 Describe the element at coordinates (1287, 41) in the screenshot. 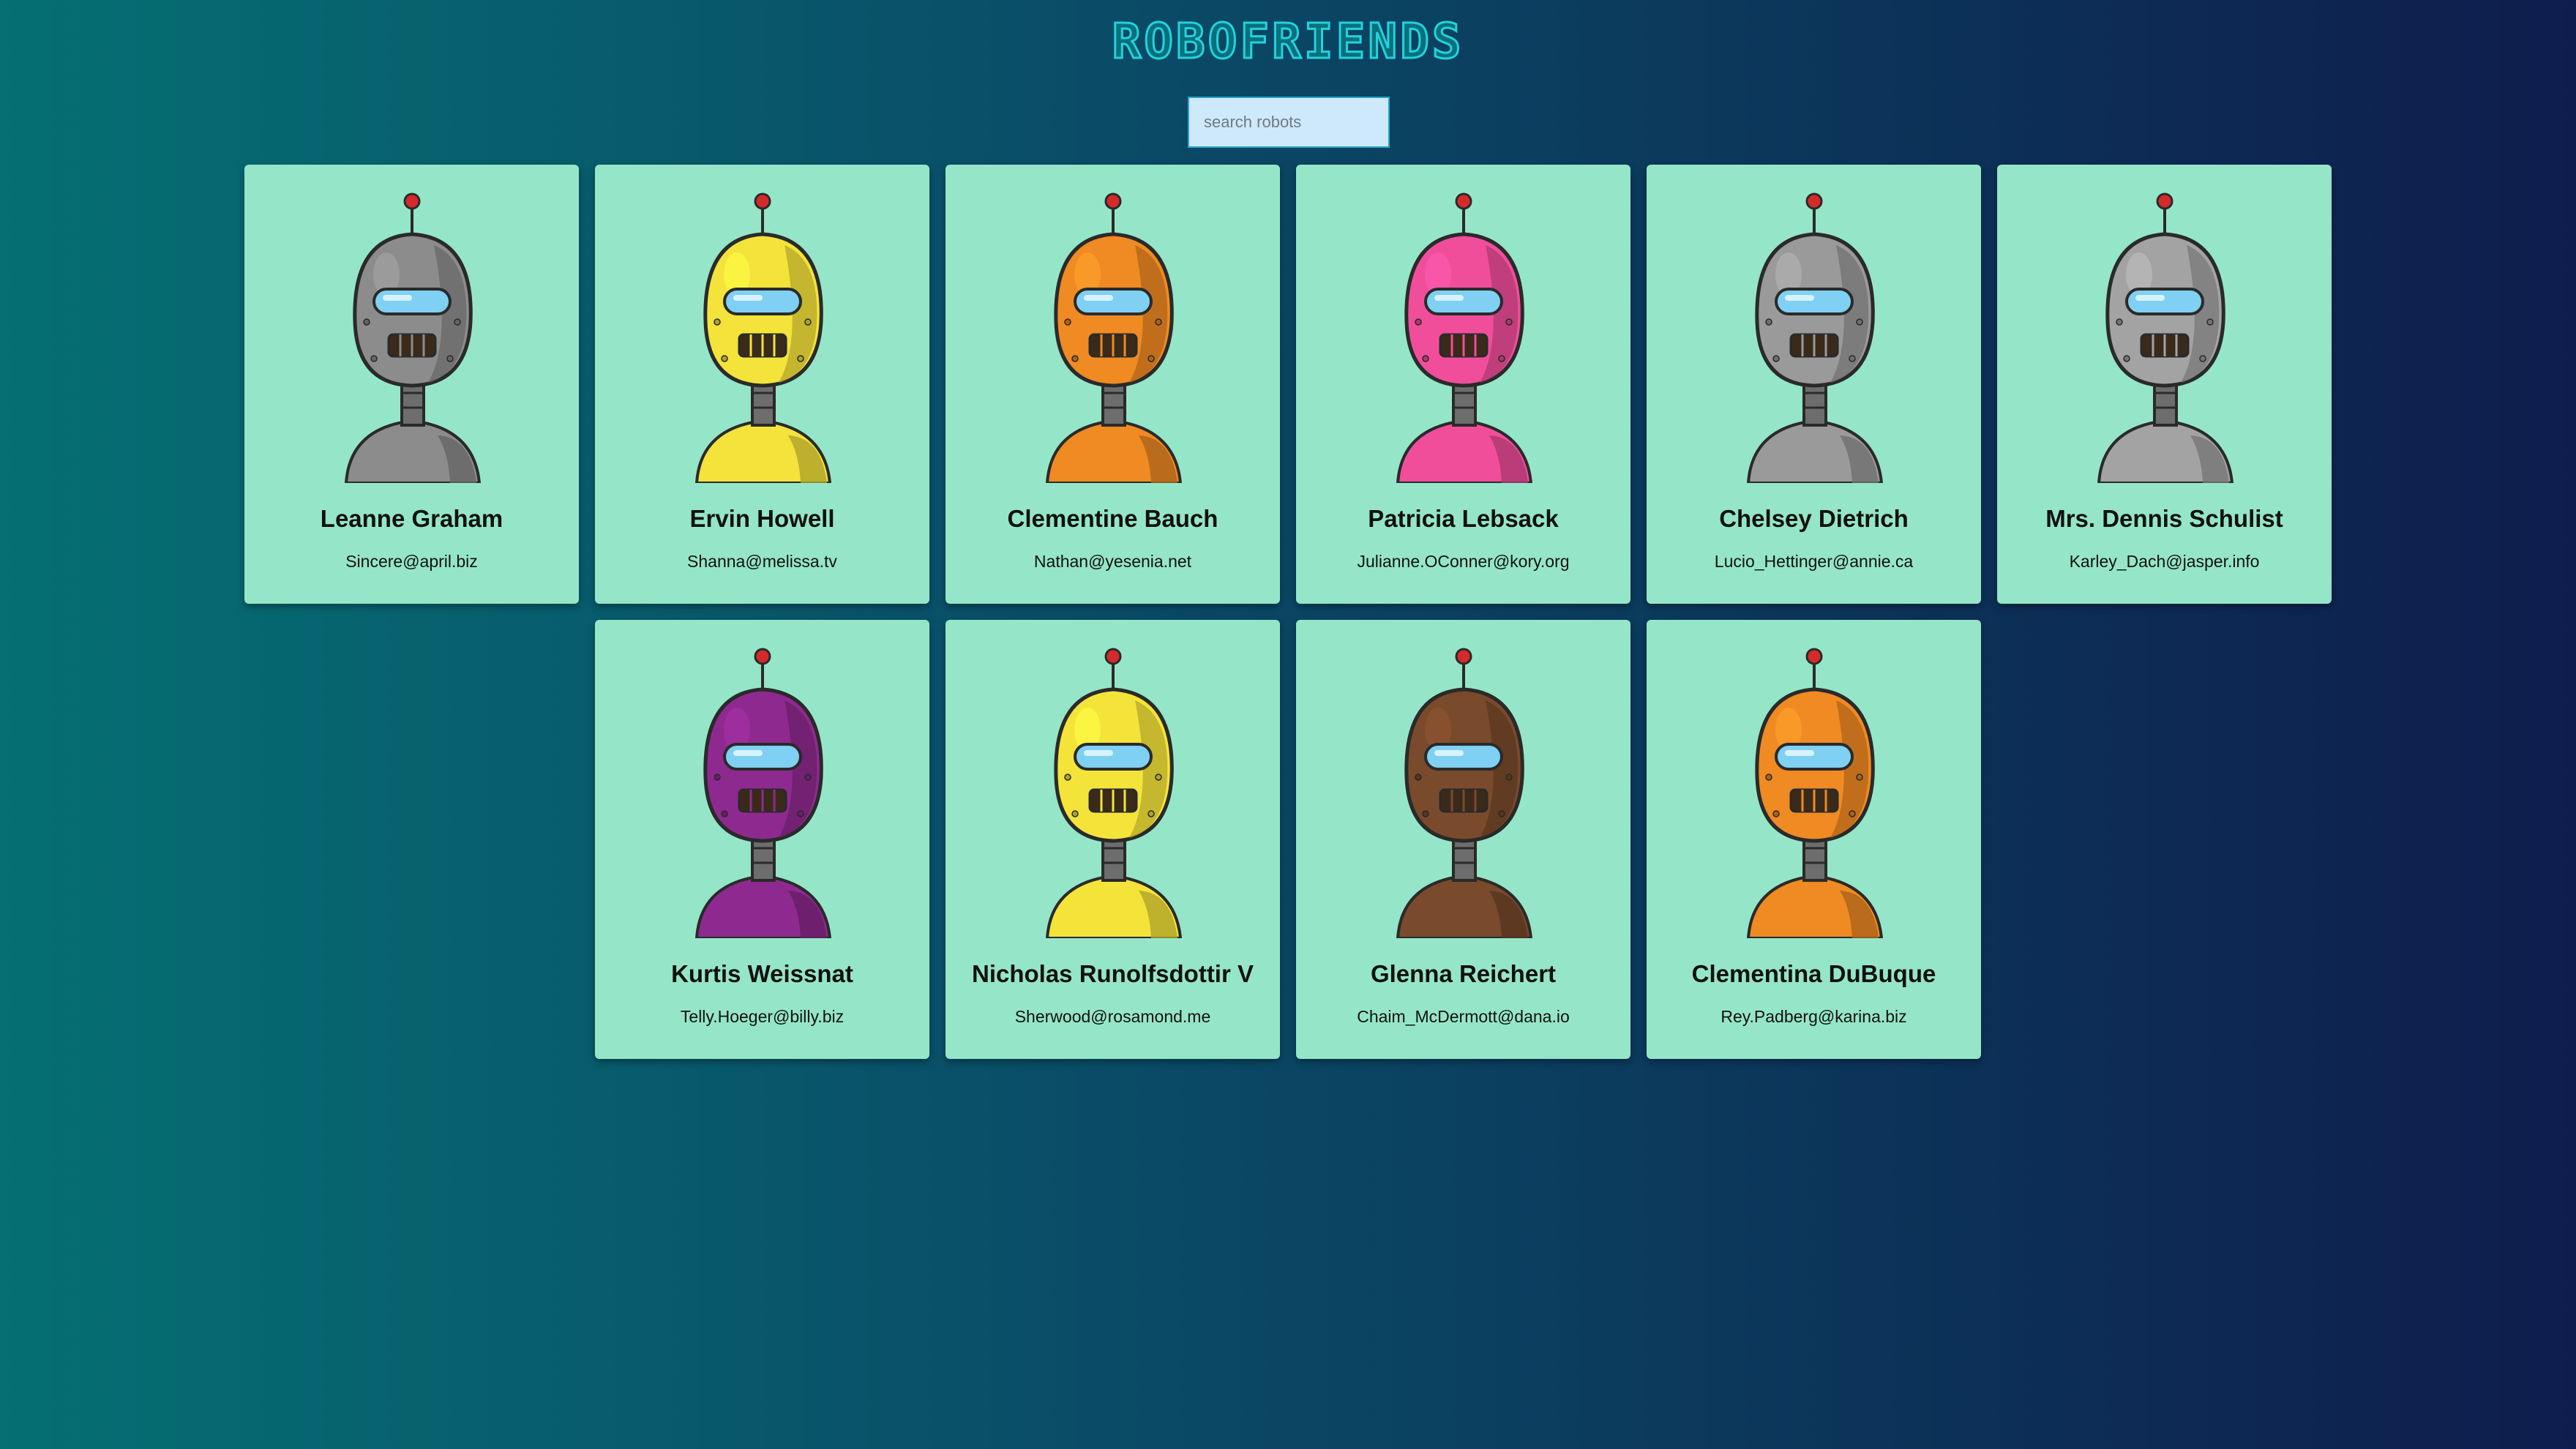

I see `app-title: ROBOFRIENDS` at that location.